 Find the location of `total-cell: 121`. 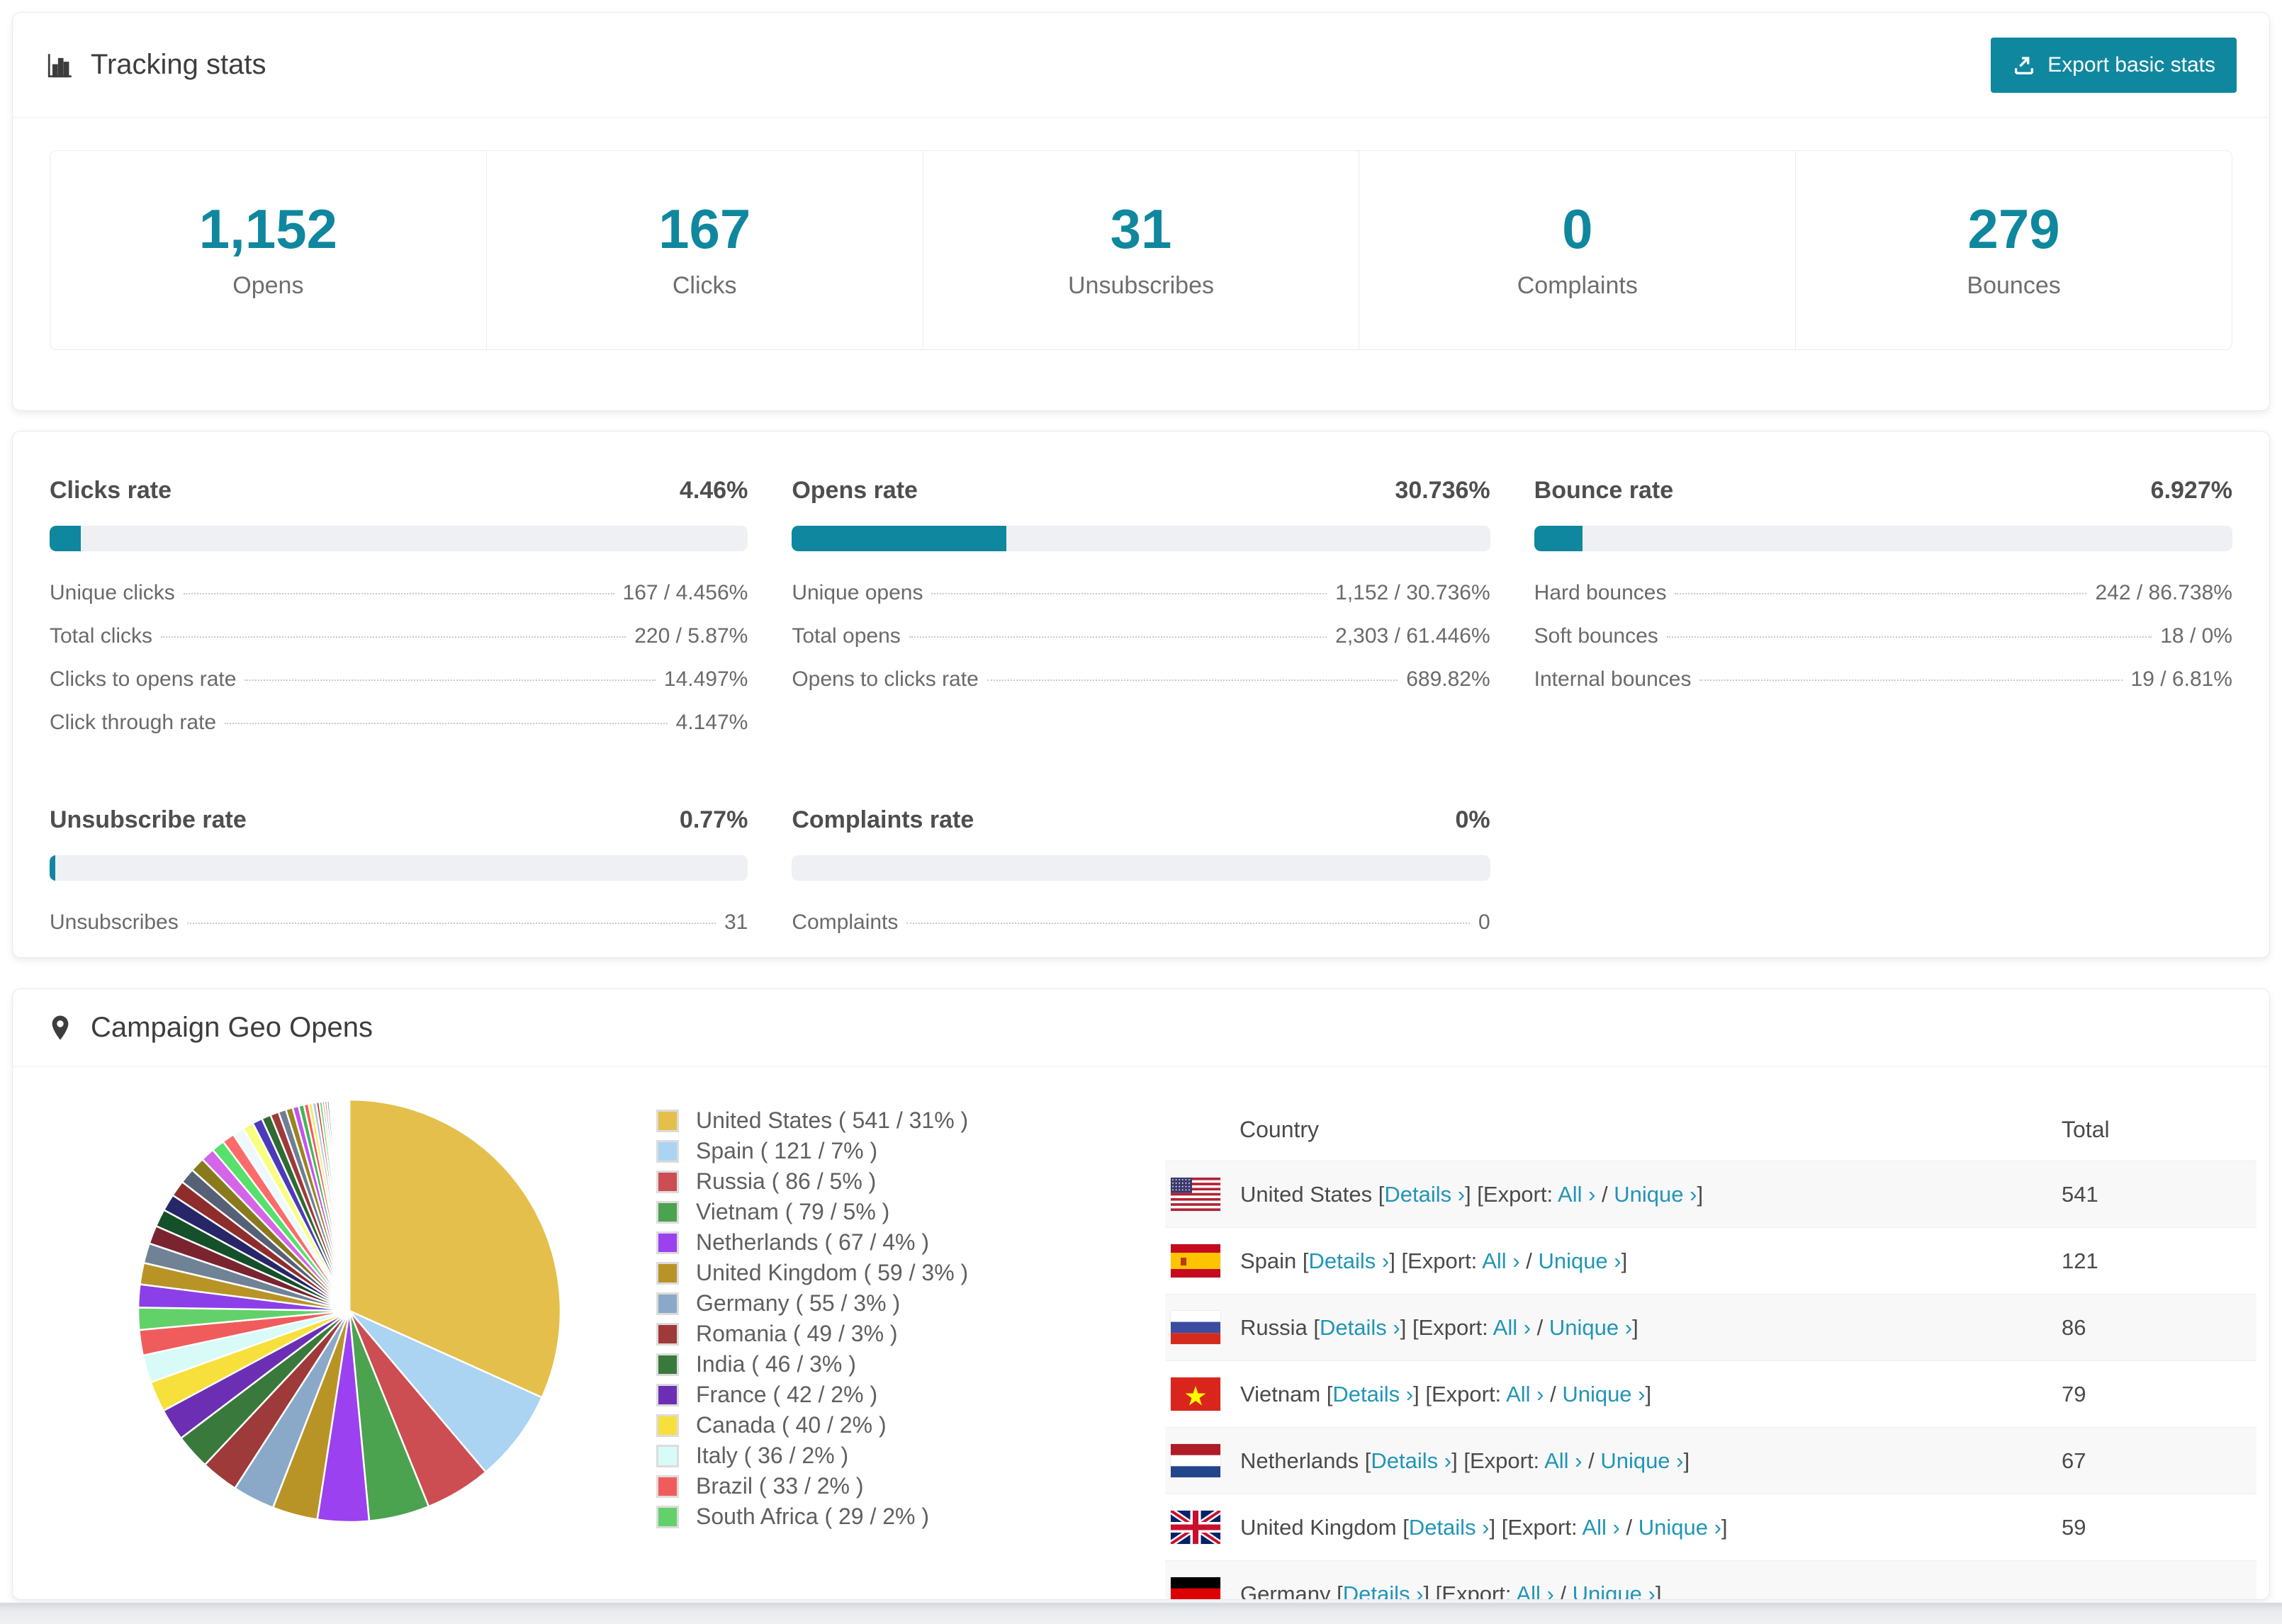

total-cell: 121 is located at coordinates (2080, 1261).